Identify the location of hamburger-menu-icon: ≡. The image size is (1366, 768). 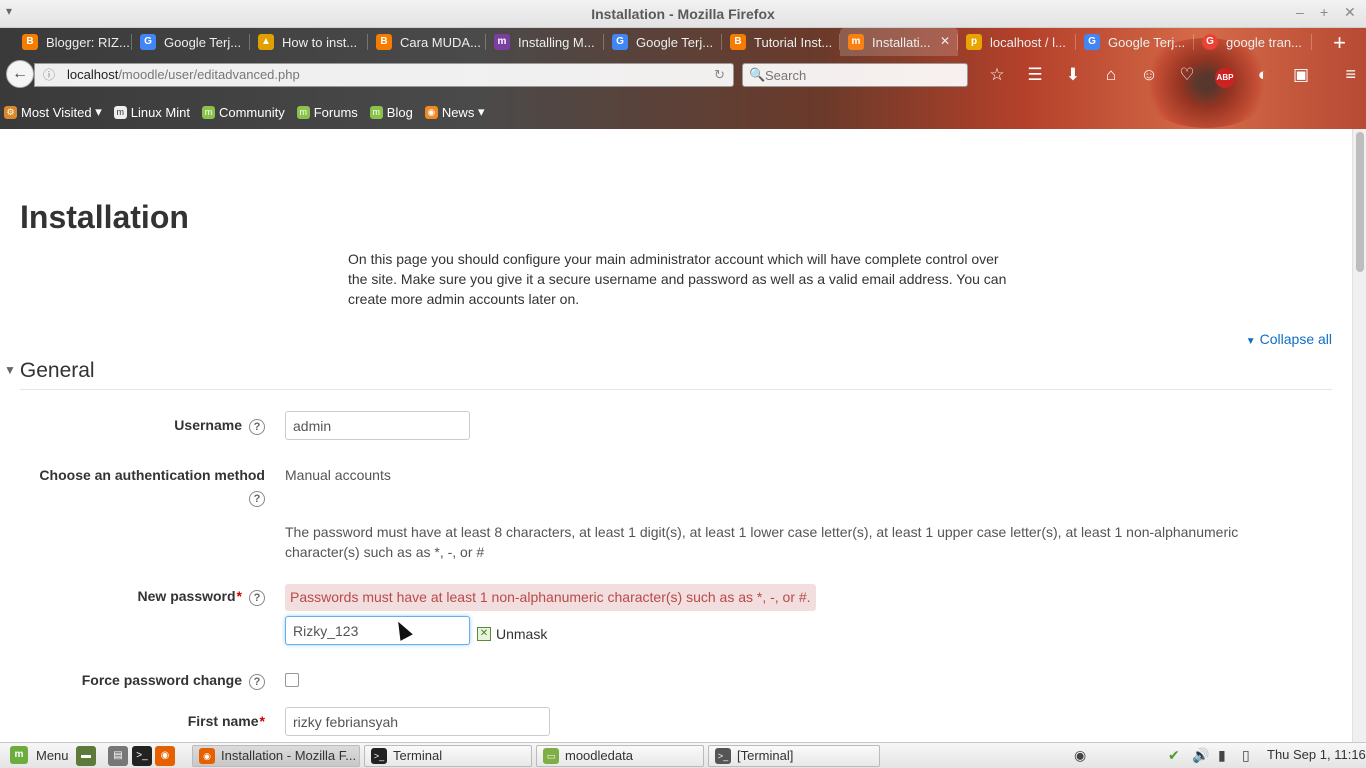
(1350, 74).